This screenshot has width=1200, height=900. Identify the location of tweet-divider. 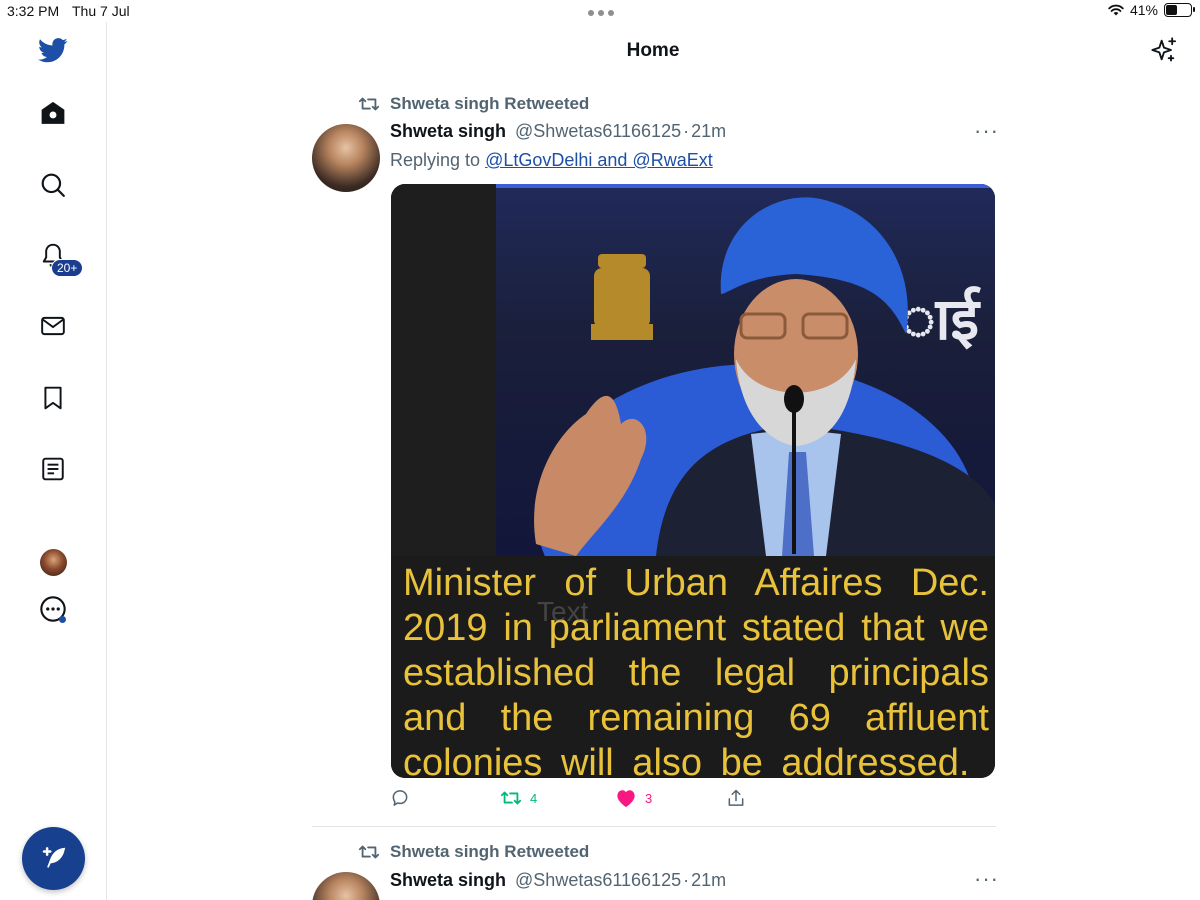
(654, 826).